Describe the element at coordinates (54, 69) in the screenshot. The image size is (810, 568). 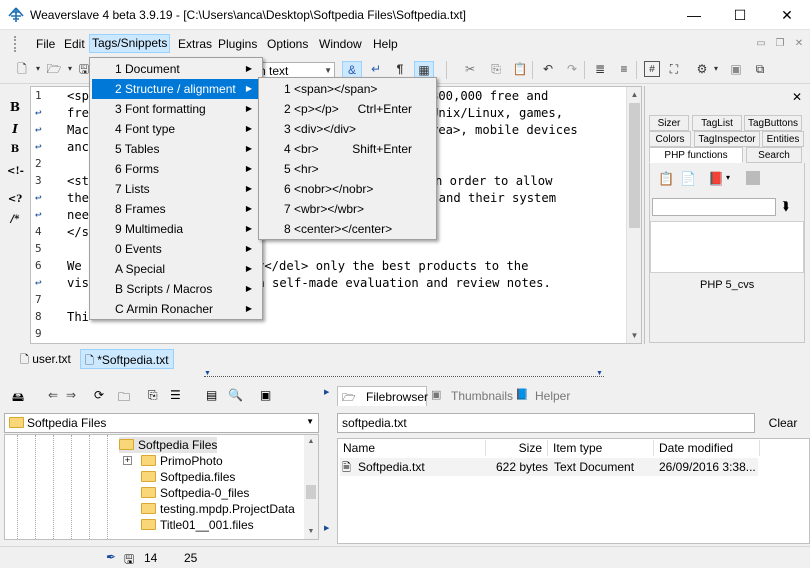
I see `open-folder-icon: 🗁` at that location.